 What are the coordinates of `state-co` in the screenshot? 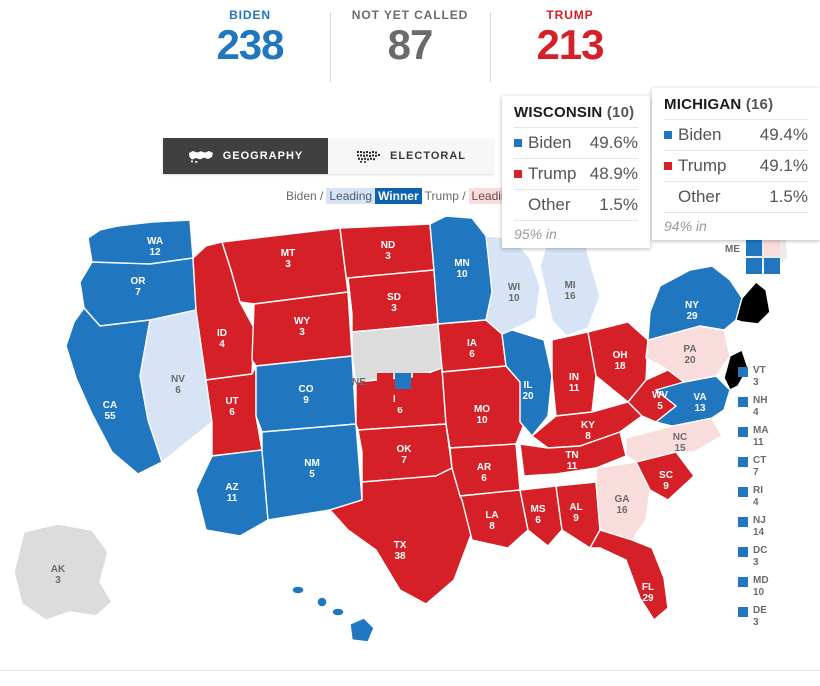 It's located at (306, 394).